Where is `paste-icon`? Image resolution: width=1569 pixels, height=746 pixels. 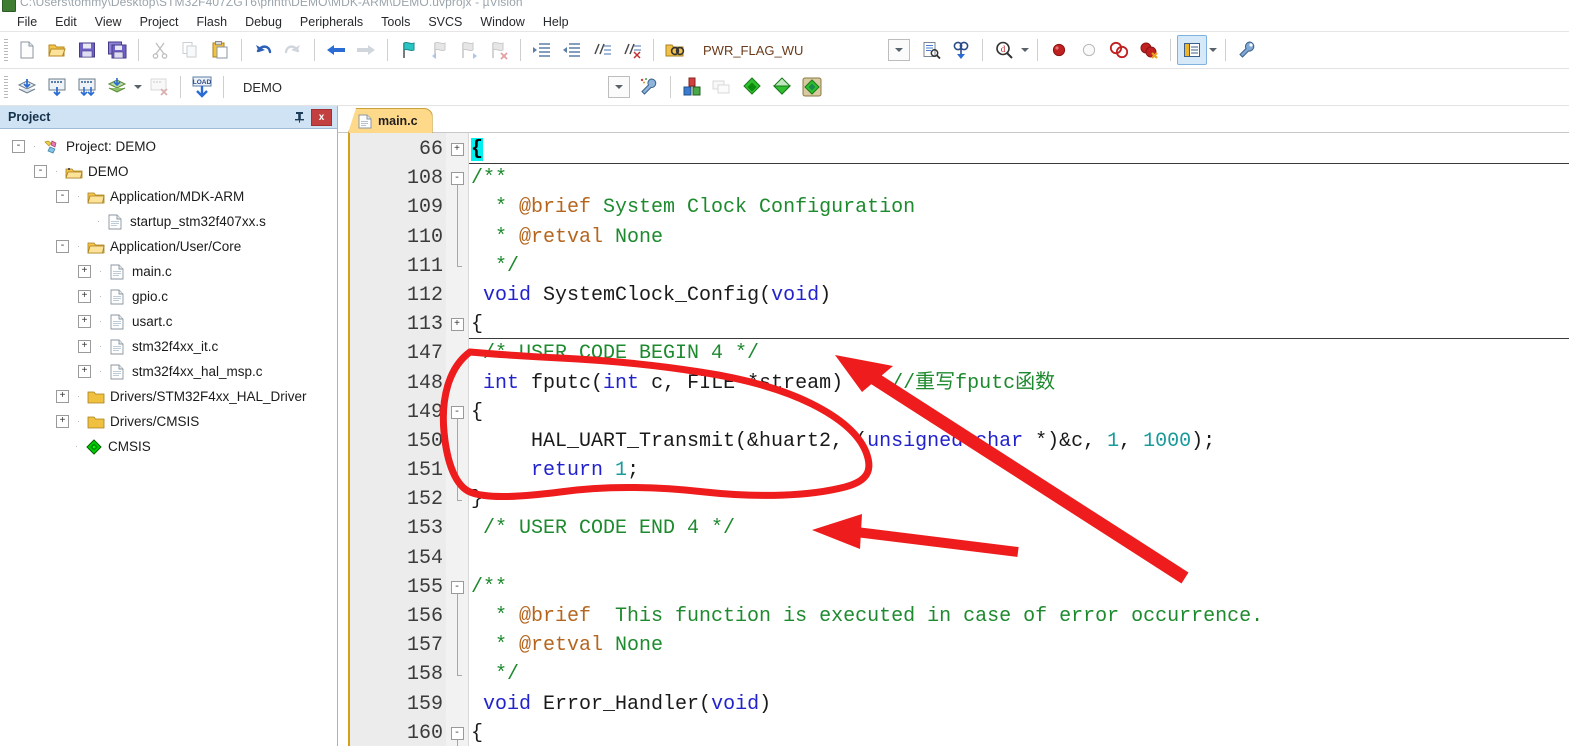
paste-icon is located at coordinates (220, 50).